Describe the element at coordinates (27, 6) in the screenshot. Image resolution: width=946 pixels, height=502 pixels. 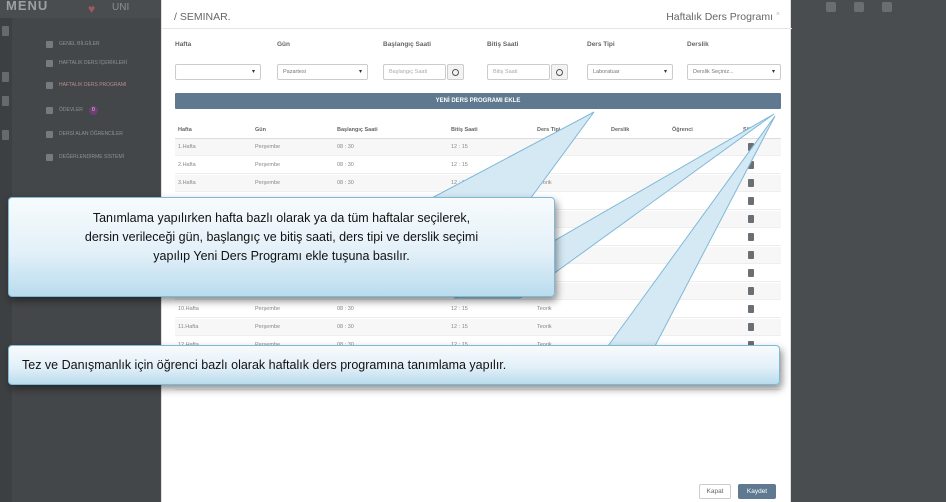
I see `menu-label: MENU` at that location.